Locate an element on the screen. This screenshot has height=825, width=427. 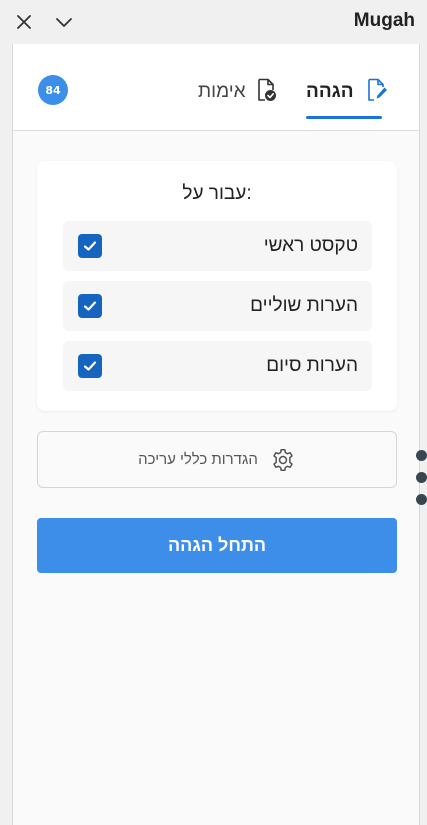
tab-proofreading-label: הגהה is located at coordinates (330, 91).